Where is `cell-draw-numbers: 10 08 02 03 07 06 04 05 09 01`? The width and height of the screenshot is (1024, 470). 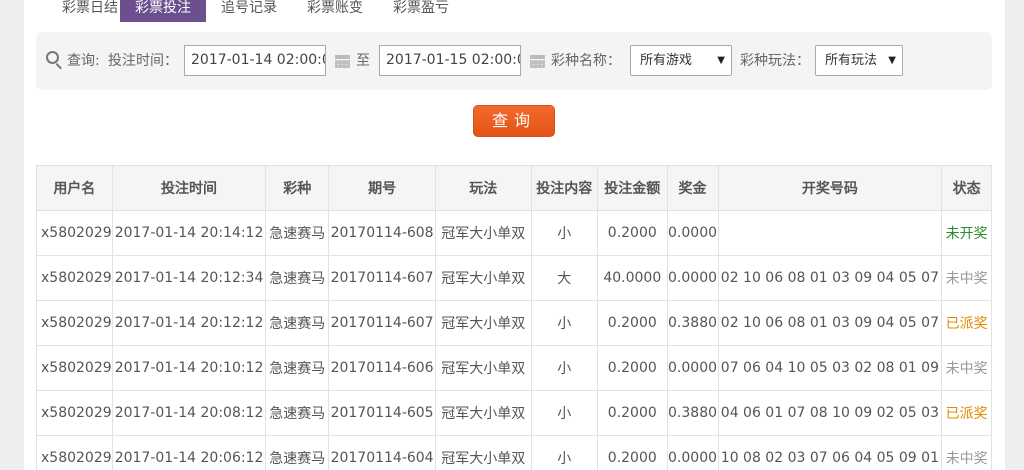 cell-draw-numbers: 10 08 02 03 07 06 04 05 09 01 is located at coordinates (830, 452).